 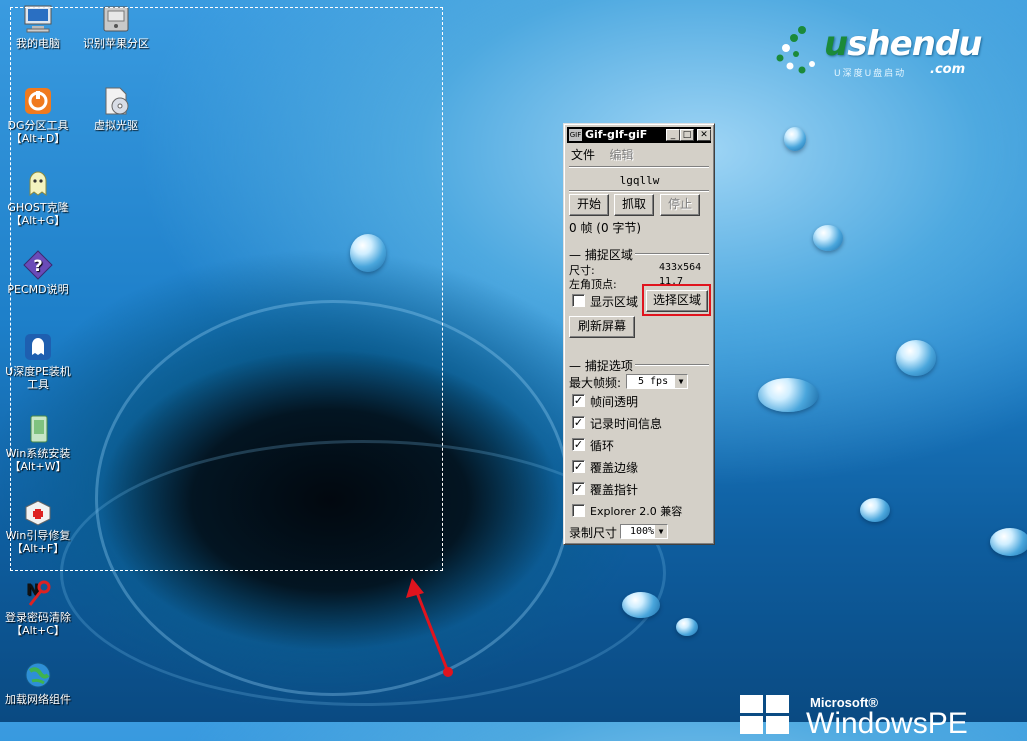 What do you see at coordinates (614, 302) in the screenshot?
I see `show-area-label: 显示区域` at bounding box center [614, 302].